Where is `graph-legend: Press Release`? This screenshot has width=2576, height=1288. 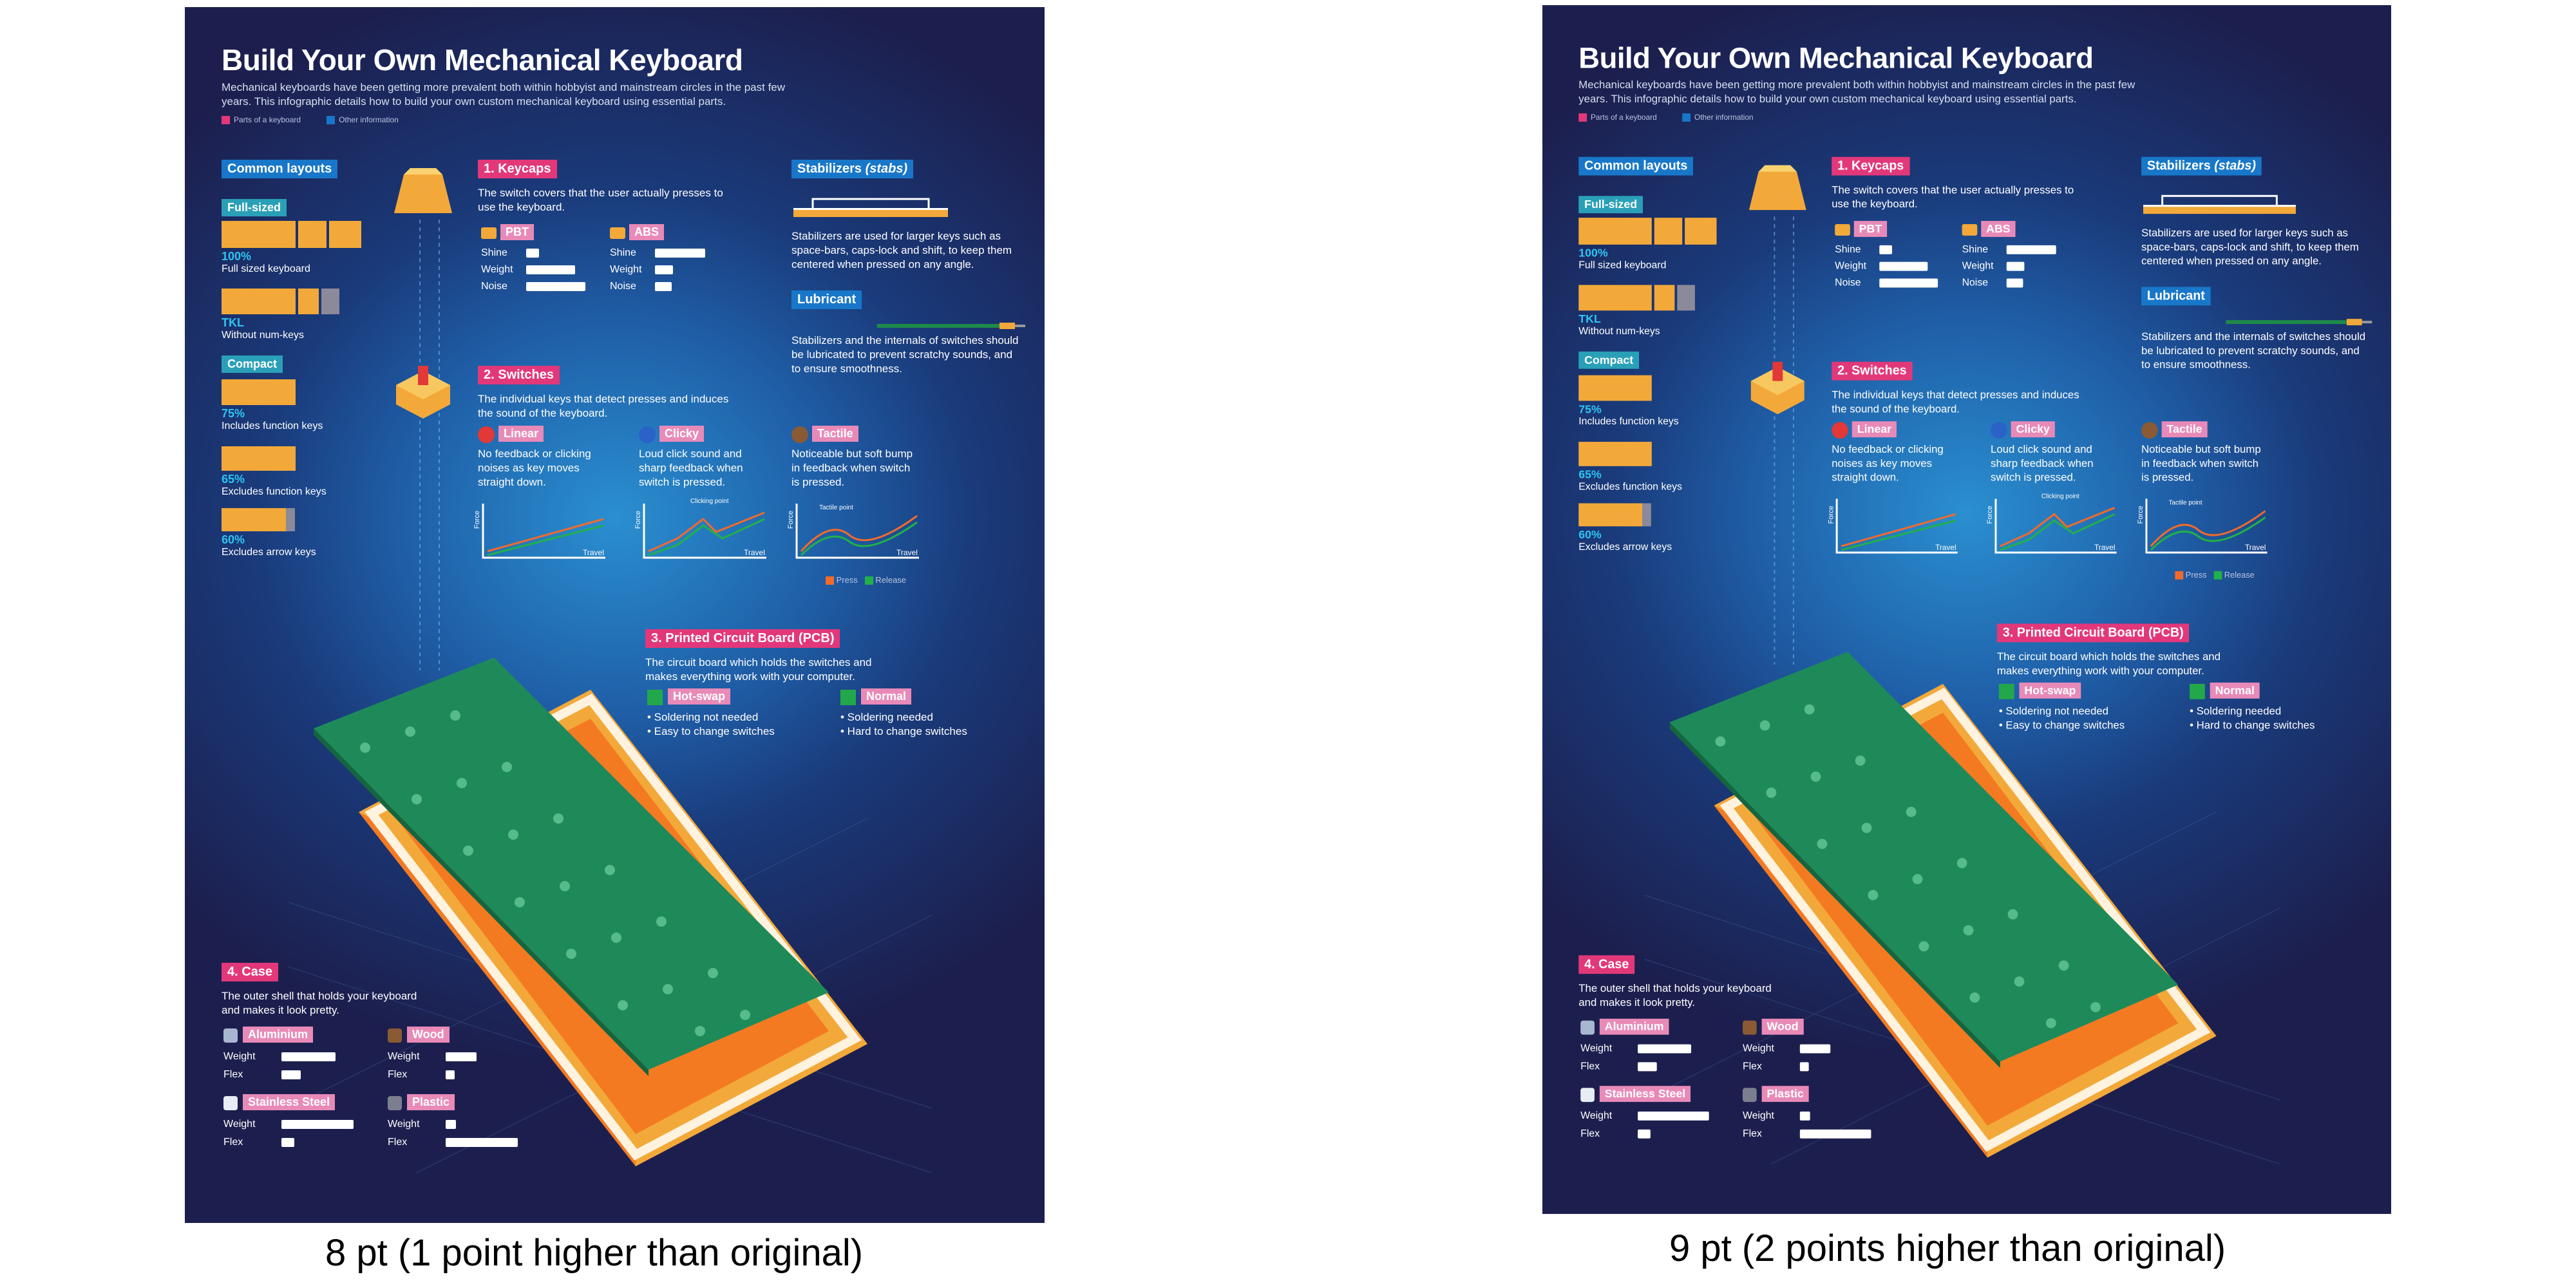 graph-legend: Press Release is located at coordinates (866, 580).